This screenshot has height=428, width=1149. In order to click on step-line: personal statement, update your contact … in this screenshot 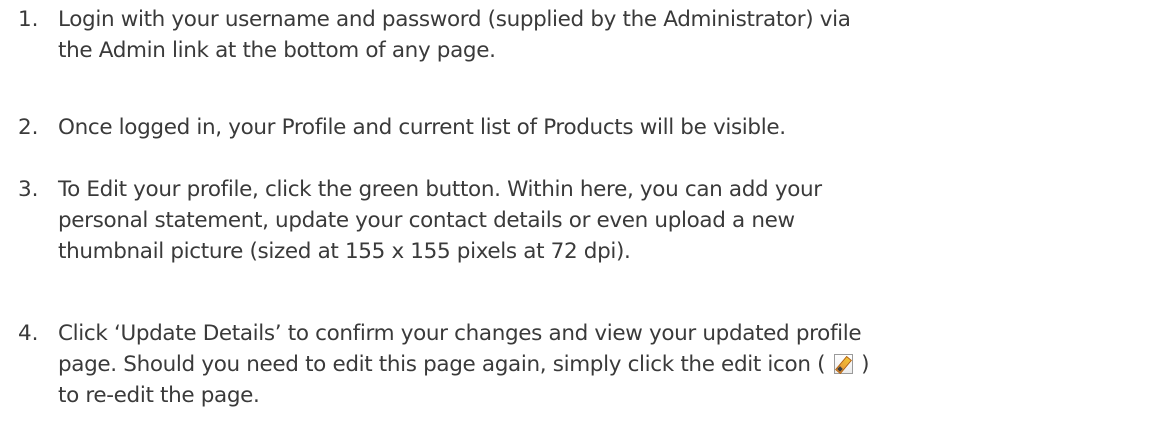, I will do `click(426, 220)`.